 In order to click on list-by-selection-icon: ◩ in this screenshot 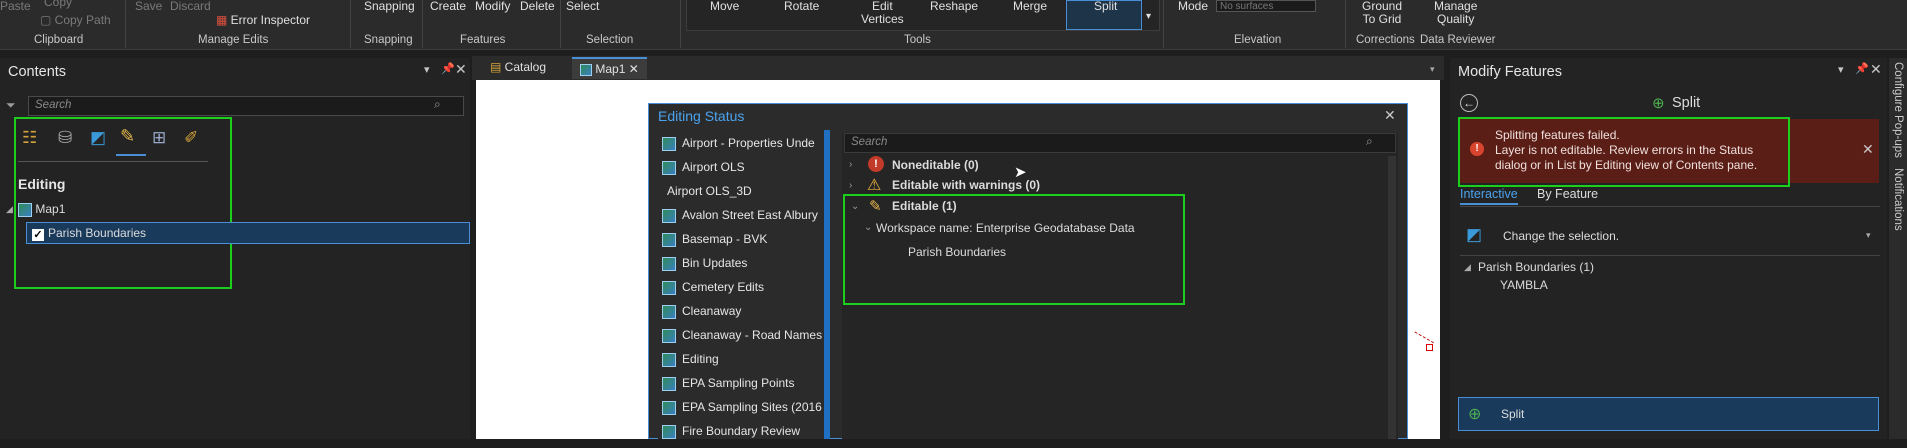, I will do `click(98, 138)`.